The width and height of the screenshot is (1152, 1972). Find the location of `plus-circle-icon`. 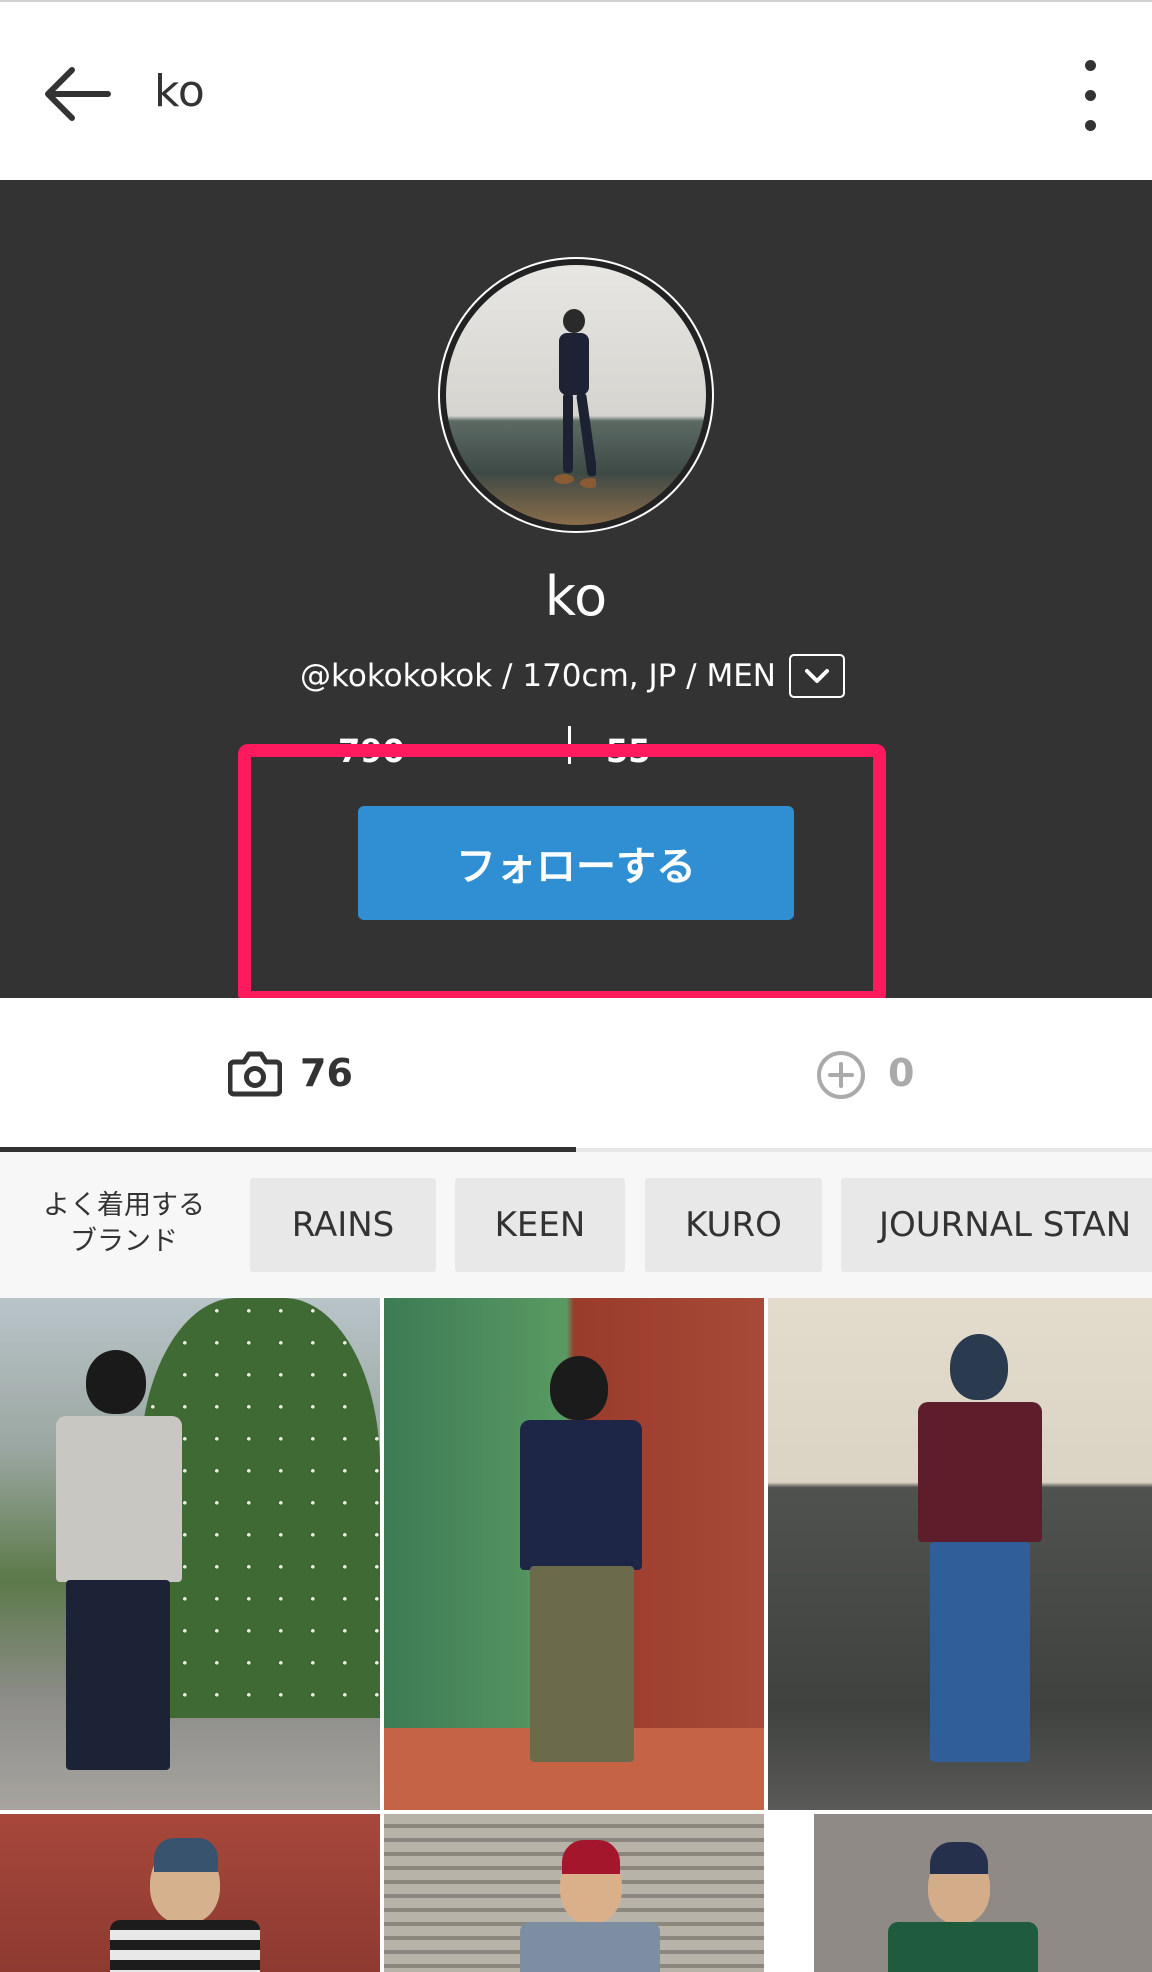

plus-circle-icon is located at coordinates (841, 1075).